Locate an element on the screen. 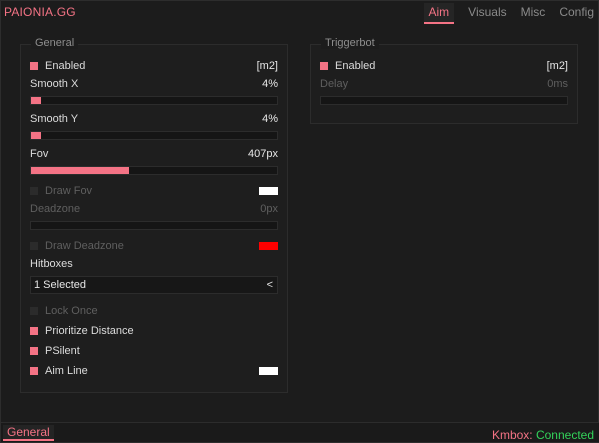 The height and width of the screenshot is (443, 599). smooth-y-row: Smooth Y 4% is located at coordinates (154, 119).